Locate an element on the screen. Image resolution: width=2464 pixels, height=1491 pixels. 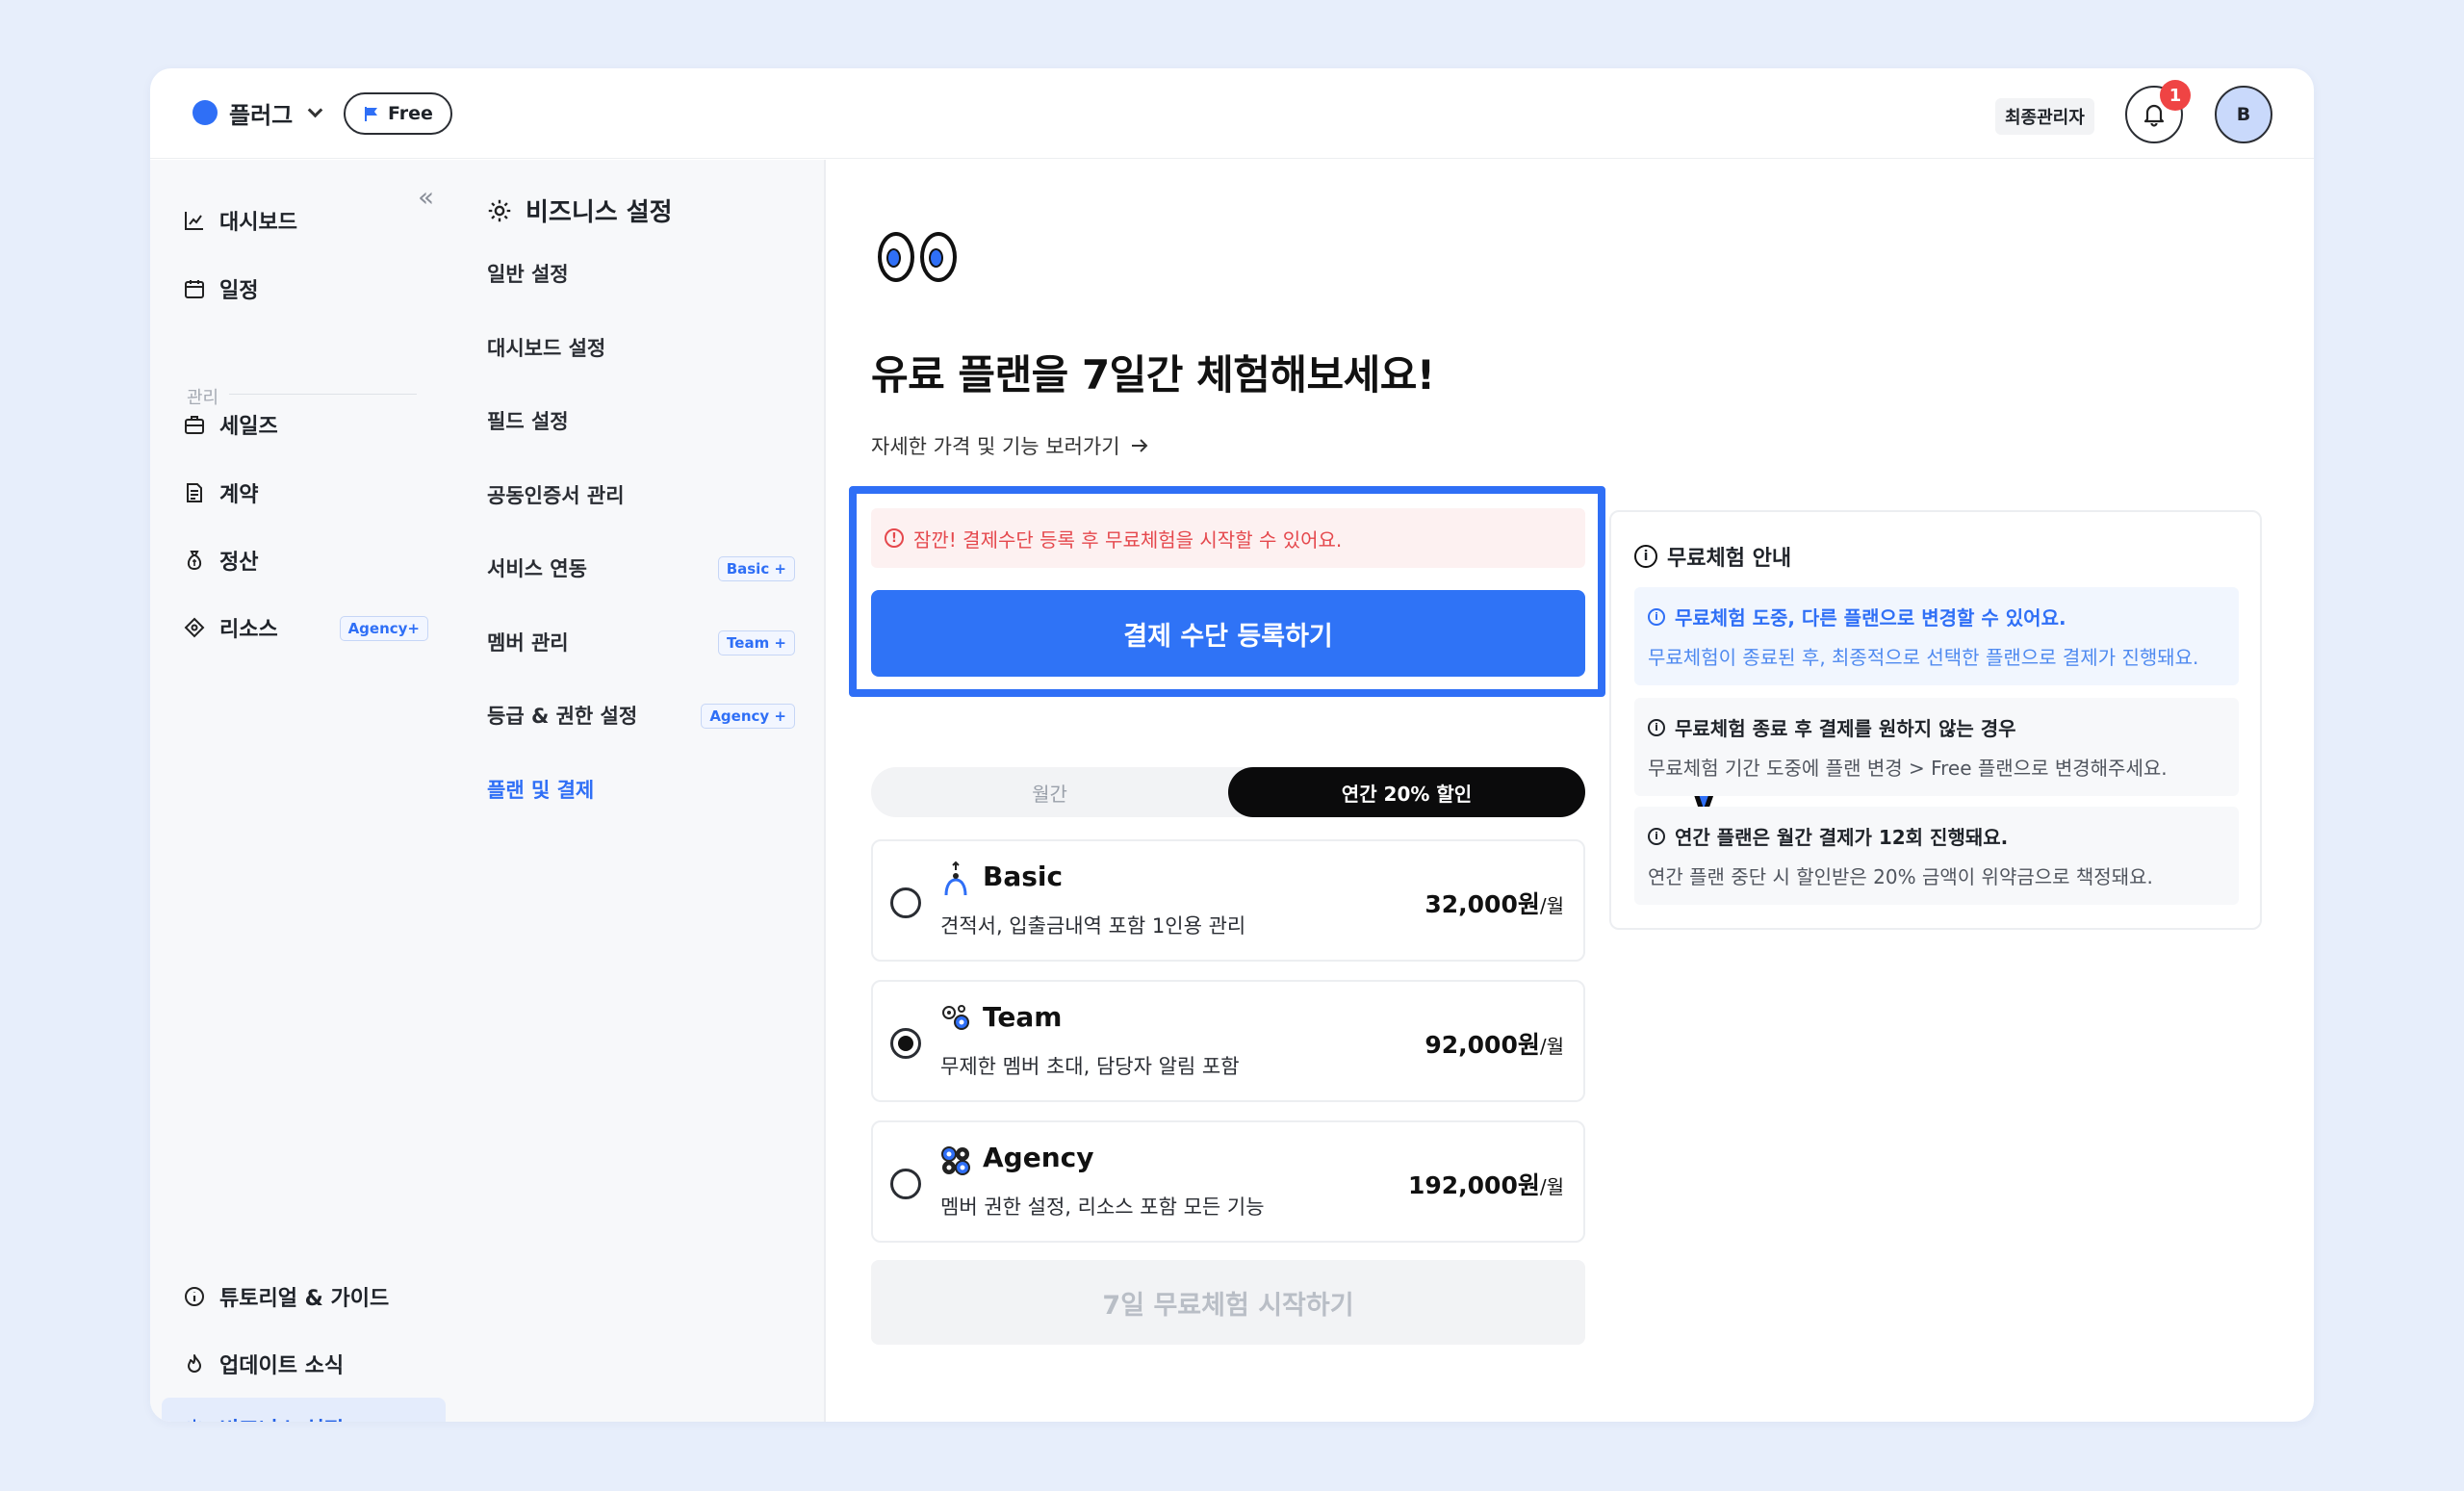
plan-price: 32,000원/월 is located at coordinates (1494, 903).